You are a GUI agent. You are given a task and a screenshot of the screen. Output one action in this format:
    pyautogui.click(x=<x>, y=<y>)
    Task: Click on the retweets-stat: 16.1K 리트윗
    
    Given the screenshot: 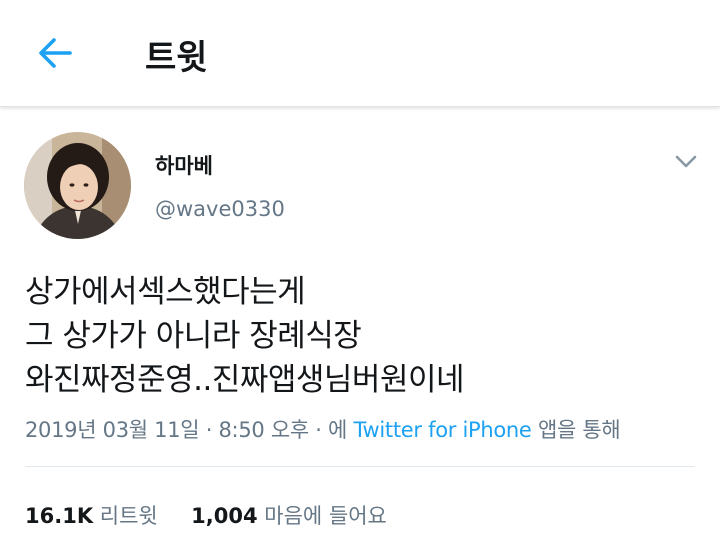 What is the action you would take?
    pyautogui.click(x=94, y=516)
    